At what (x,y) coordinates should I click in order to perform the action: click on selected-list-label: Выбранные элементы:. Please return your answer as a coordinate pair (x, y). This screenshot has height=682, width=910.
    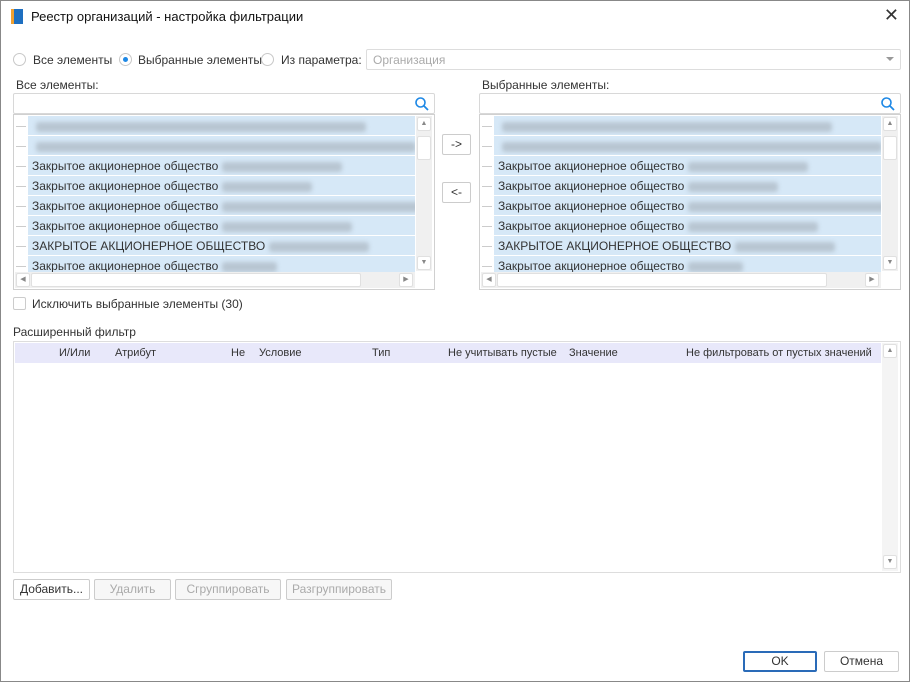
    Looking at the image, I should click on (546, 85).